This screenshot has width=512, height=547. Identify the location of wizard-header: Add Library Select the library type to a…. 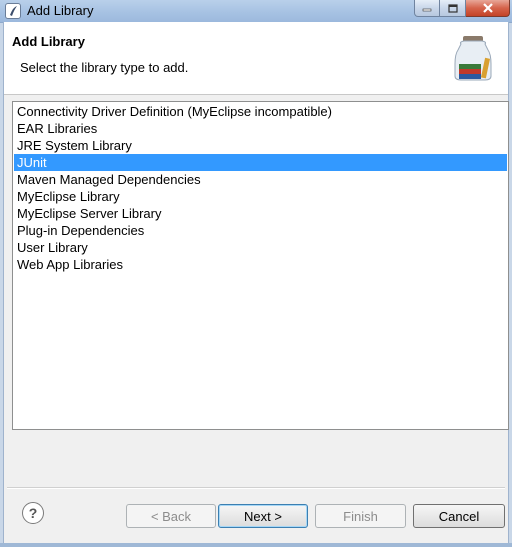
(256, 58).